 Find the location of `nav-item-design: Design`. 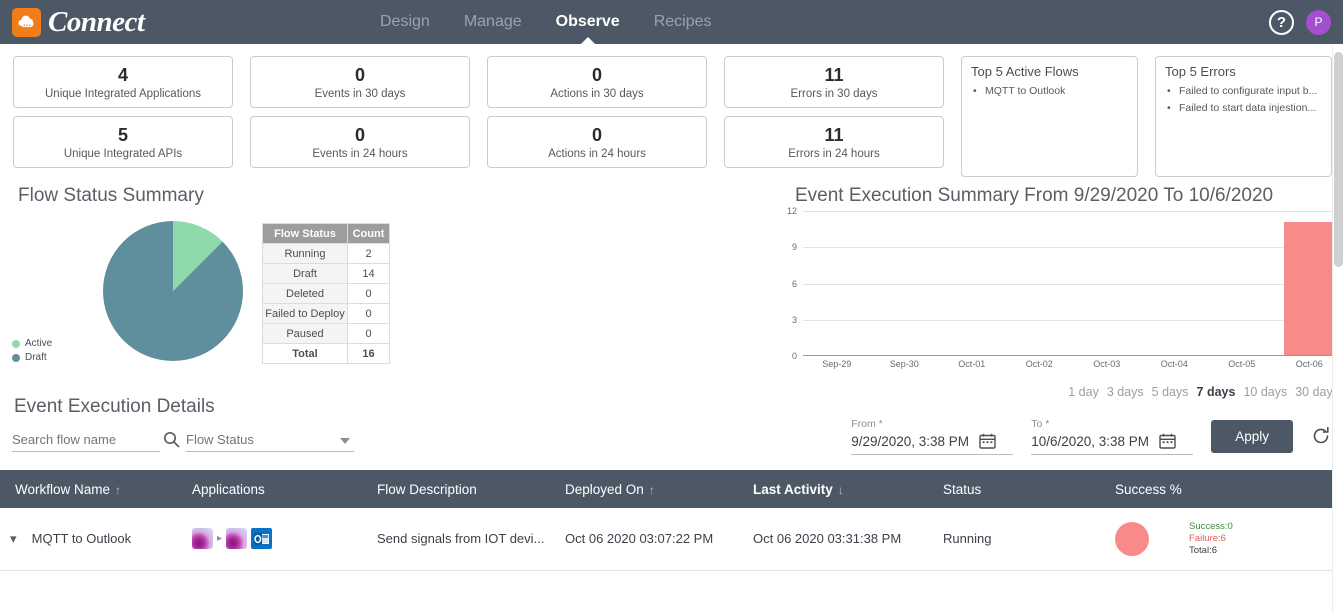

nav-item-design: Design is located at coordinates (405, 22).